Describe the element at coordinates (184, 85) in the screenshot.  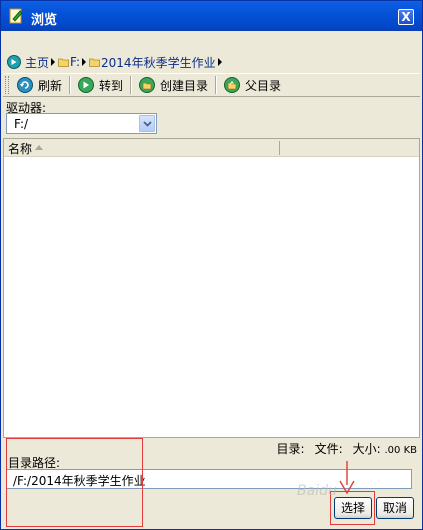
I see `create-directory-label: 创建目录` at that location.